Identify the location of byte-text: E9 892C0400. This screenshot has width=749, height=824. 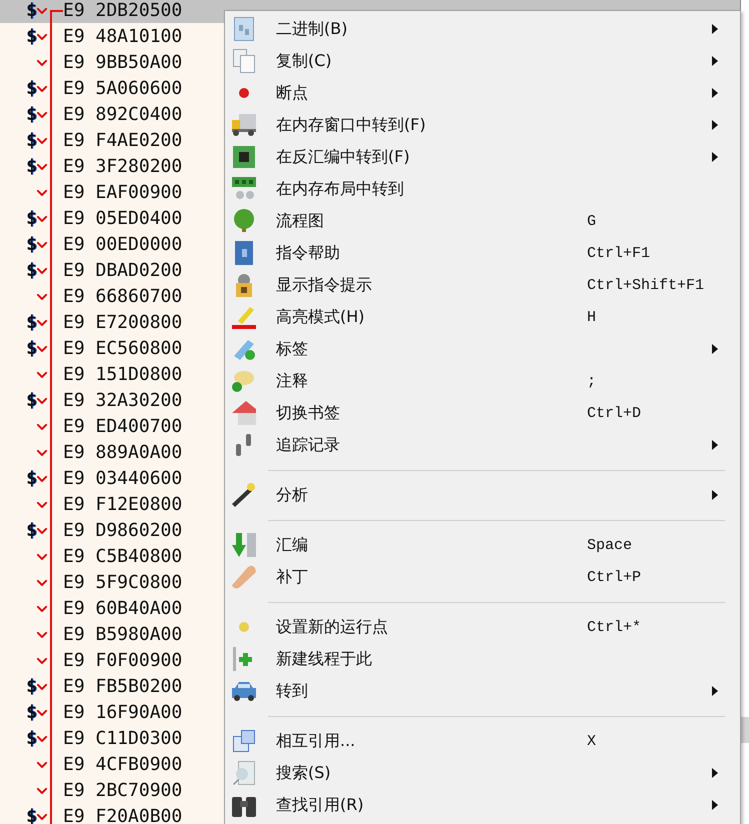
(122, 114).